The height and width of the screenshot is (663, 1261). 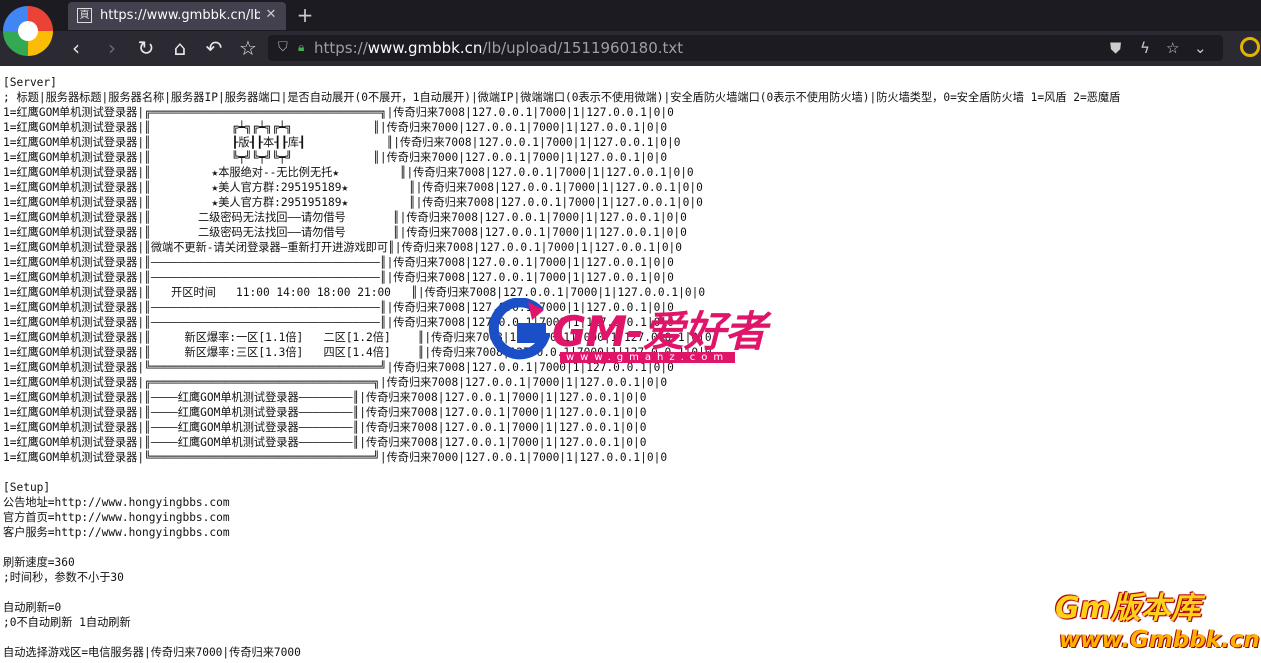 I want to click on document-line: 刷新速度=360, so click(x=39, y=562).